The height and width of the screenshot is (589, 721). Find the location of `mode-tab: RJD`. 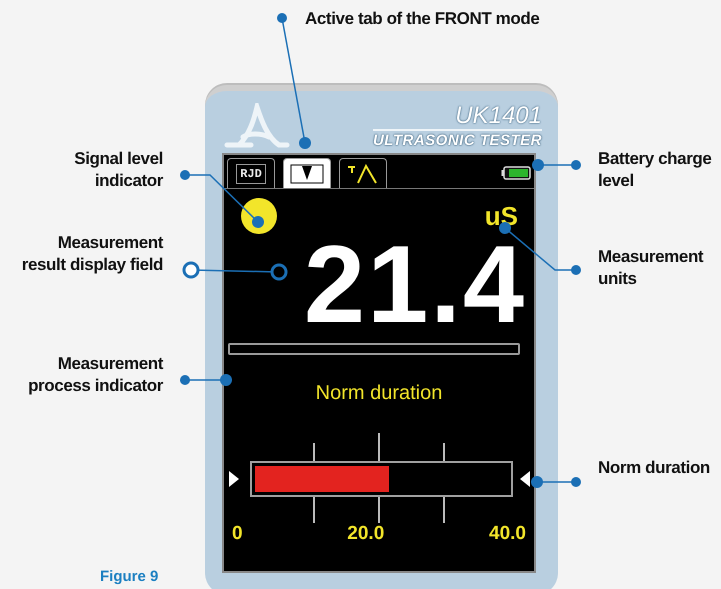

mode-tab: RJD is located at coordinates (251, 173).